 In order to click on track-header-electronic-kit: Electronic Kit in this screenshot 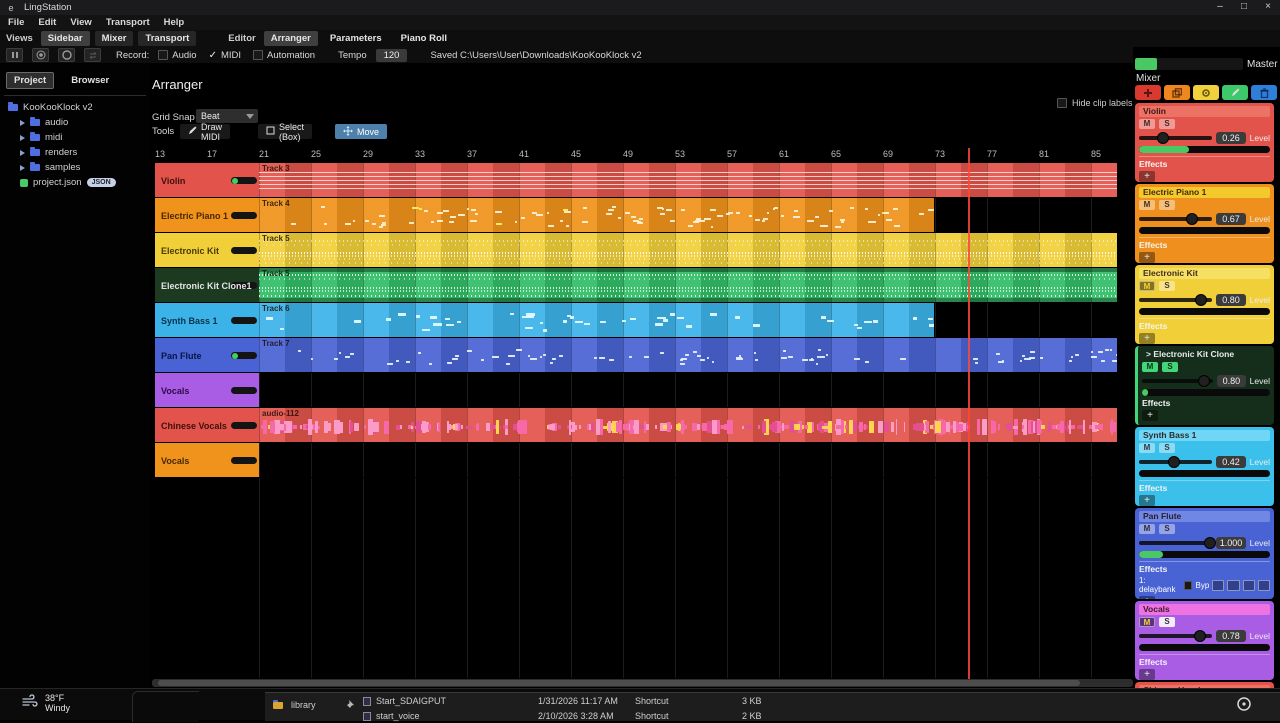, I will do `click(207, 250)`.